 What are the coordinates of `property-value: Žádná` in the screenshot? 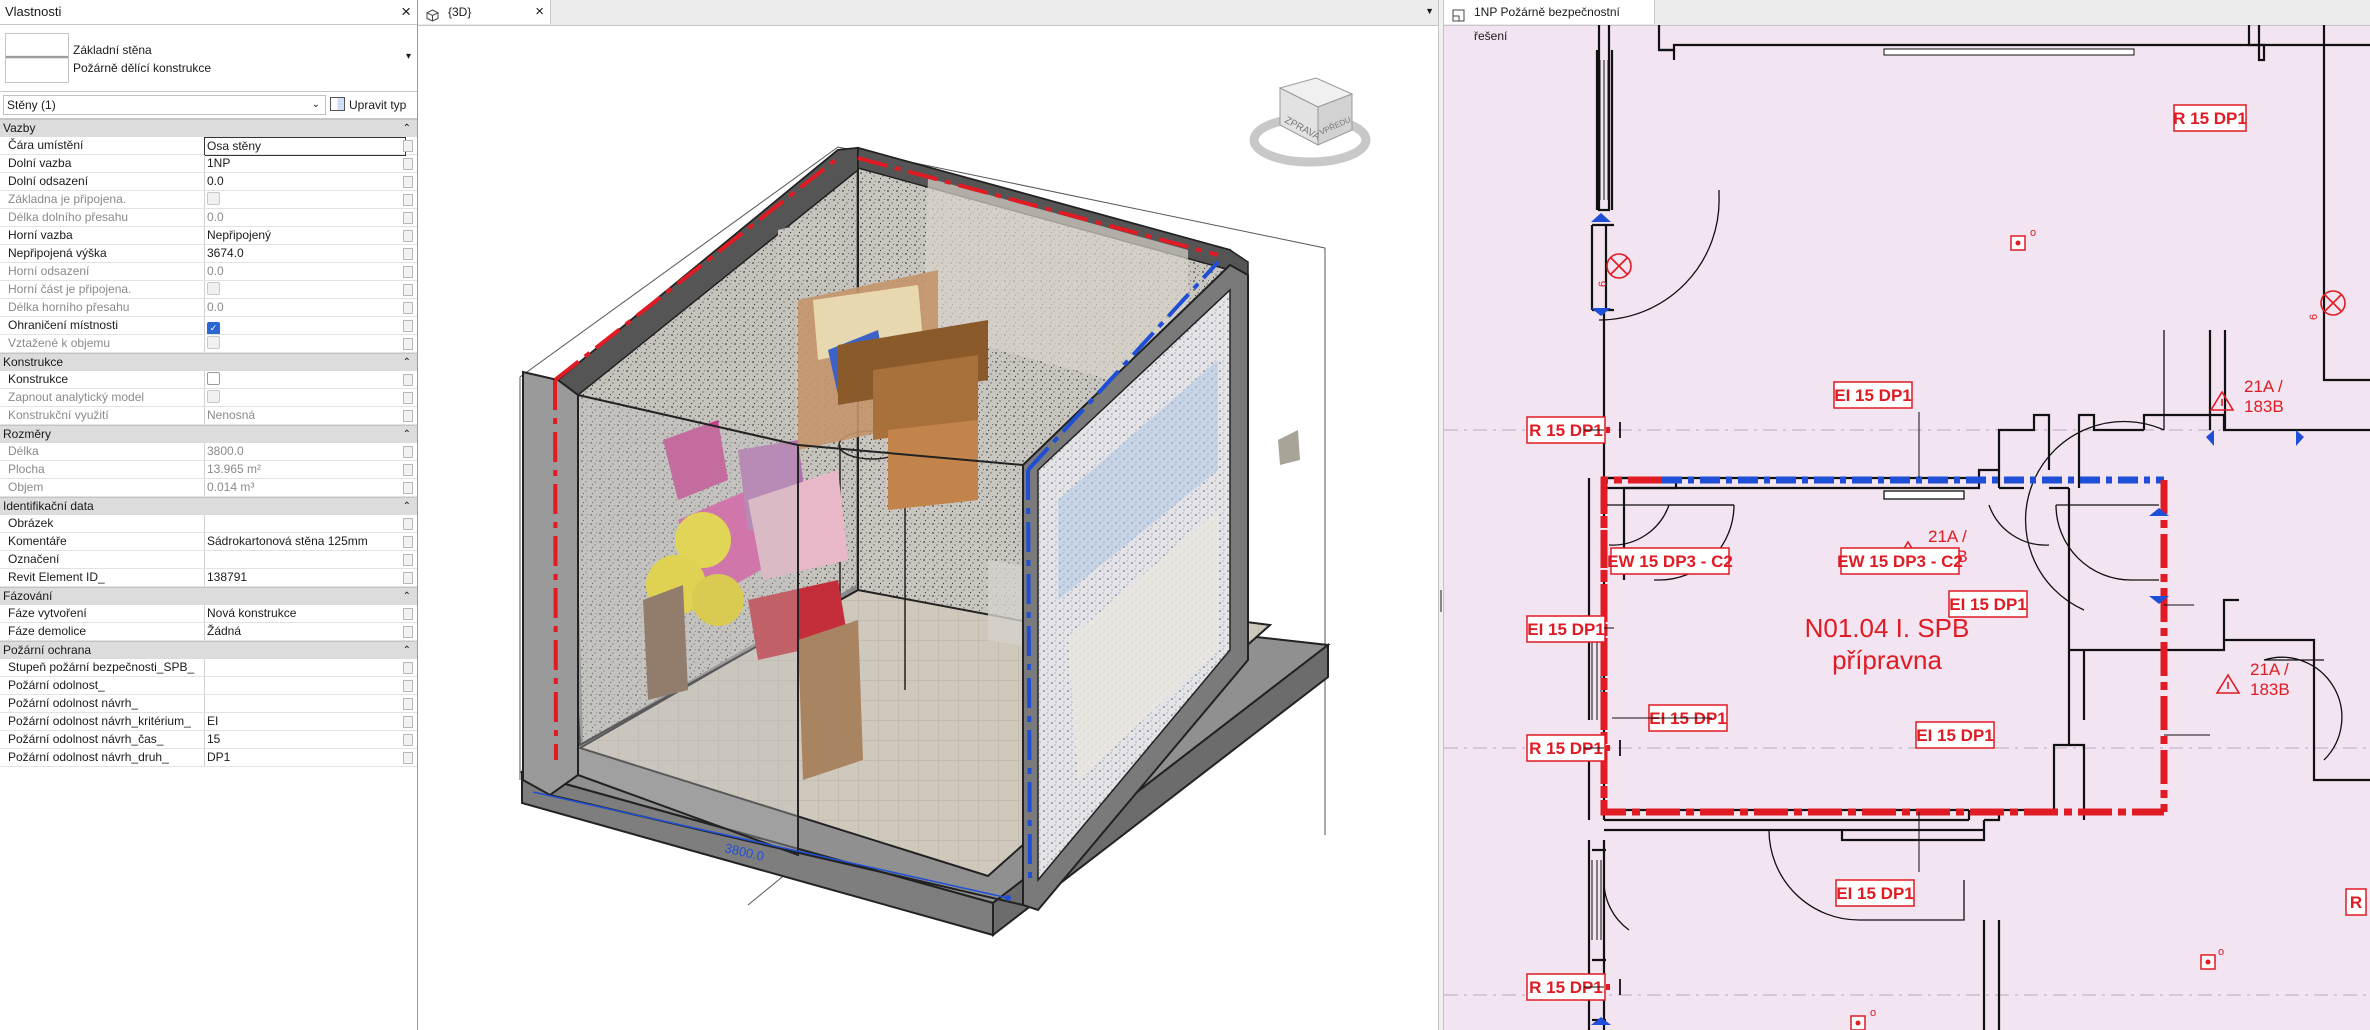 It's located at (304, 631).